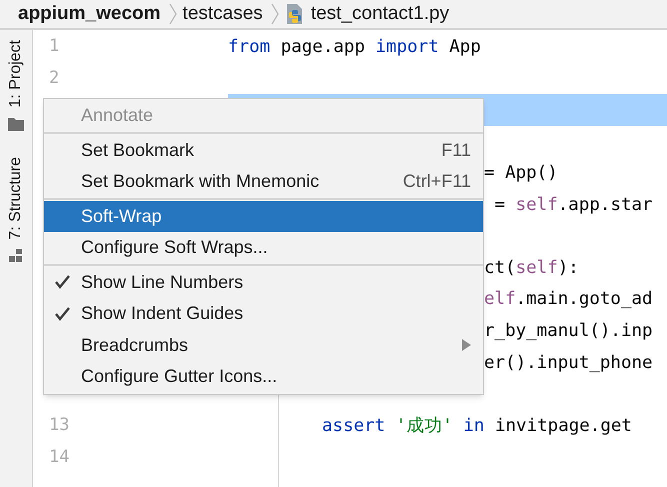  Describe the element at coordinates (263, 314) in the screenshot. I see `menu-item: Show Indent Guides` at that location.